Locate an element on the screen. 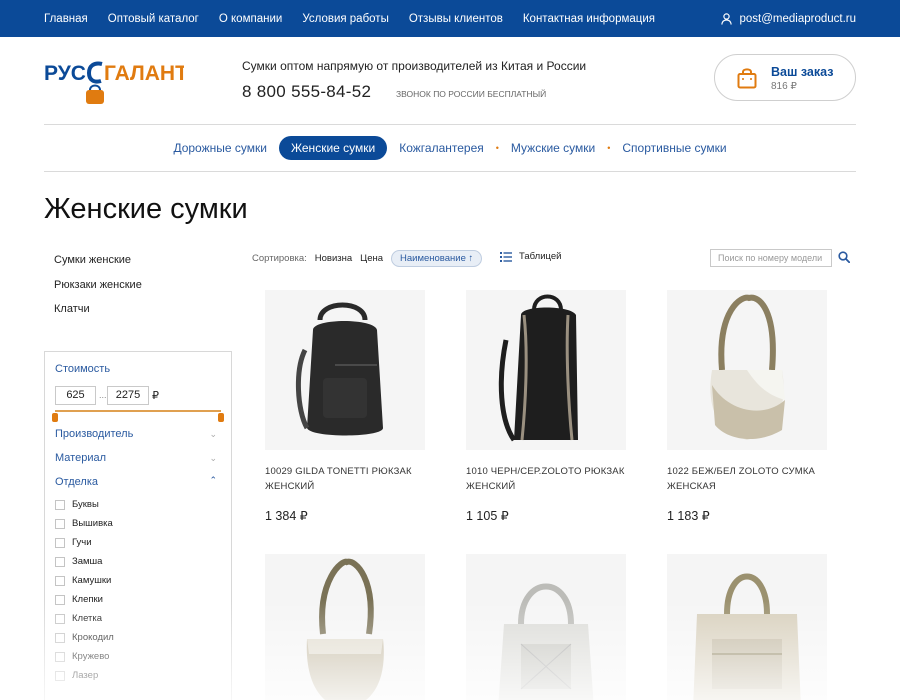  svg-text: РУС is located at coordinates (65, 73).